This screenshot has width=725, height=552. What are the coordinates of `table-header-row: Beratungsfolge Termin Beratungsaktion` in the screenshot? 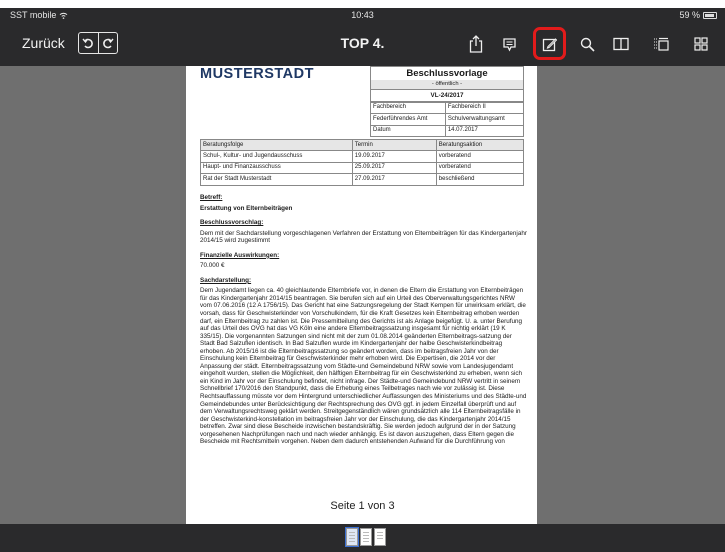 It's located at (362, 145).